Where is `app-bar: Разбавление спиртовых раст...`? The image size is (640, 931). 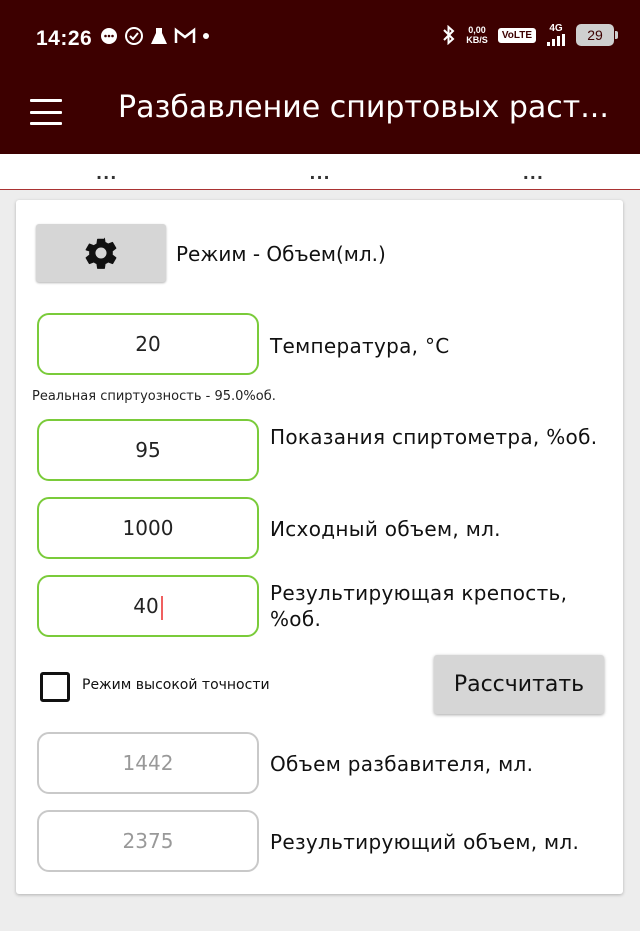
app-bar: Разбавление спиртовых раст... is located at coordinates (320, 117).